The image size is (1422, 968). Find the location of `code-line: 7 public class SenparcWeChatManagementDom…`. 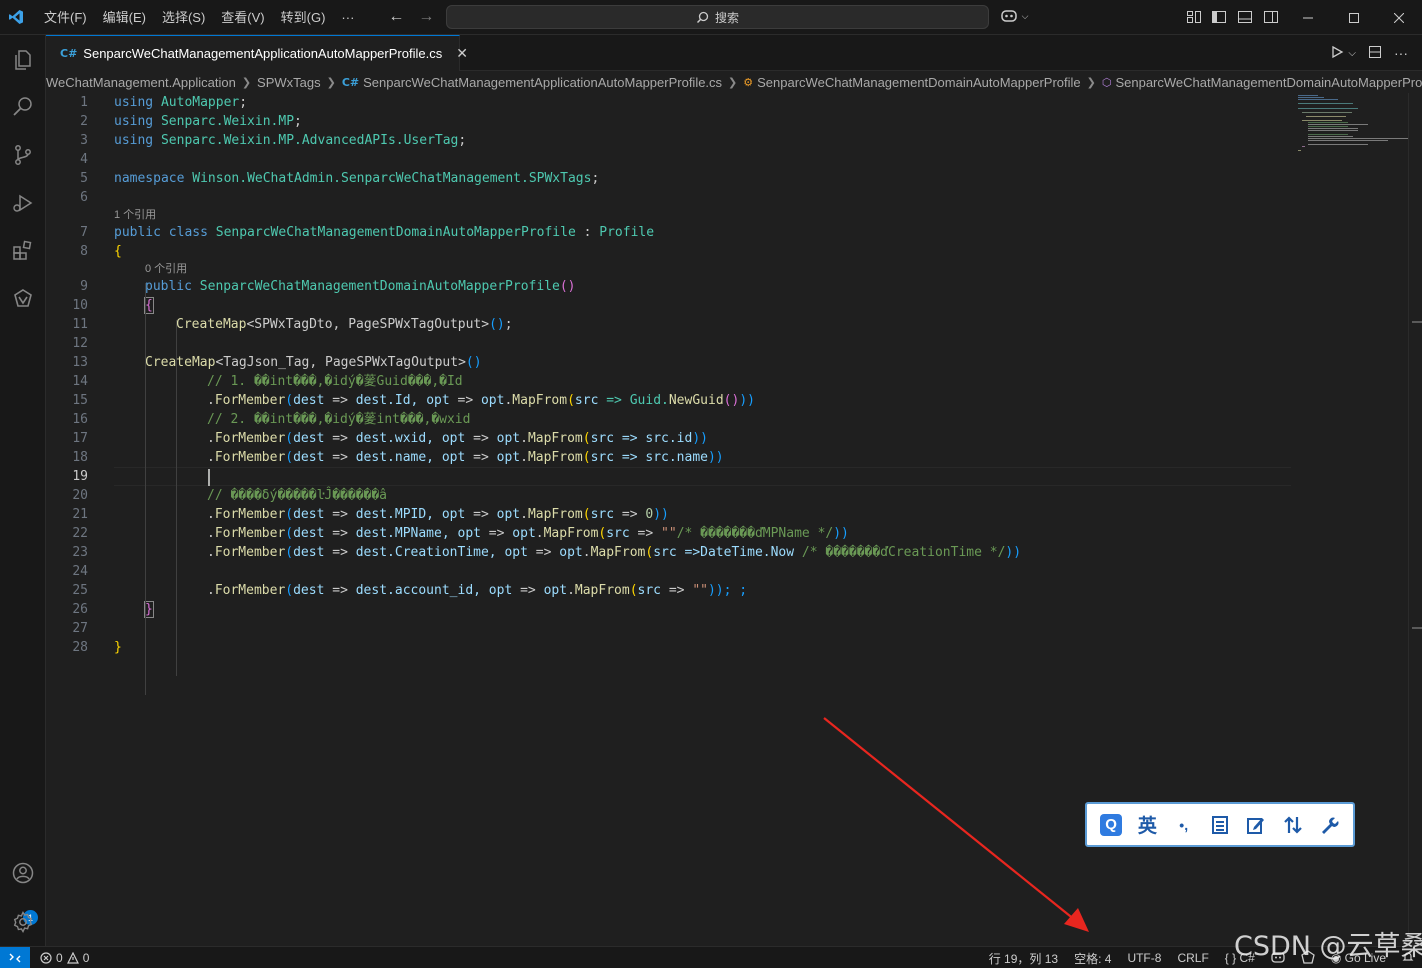

code-line: 7 public class SenparcWeChatManagementDom… is located at coordinates (671, 232).